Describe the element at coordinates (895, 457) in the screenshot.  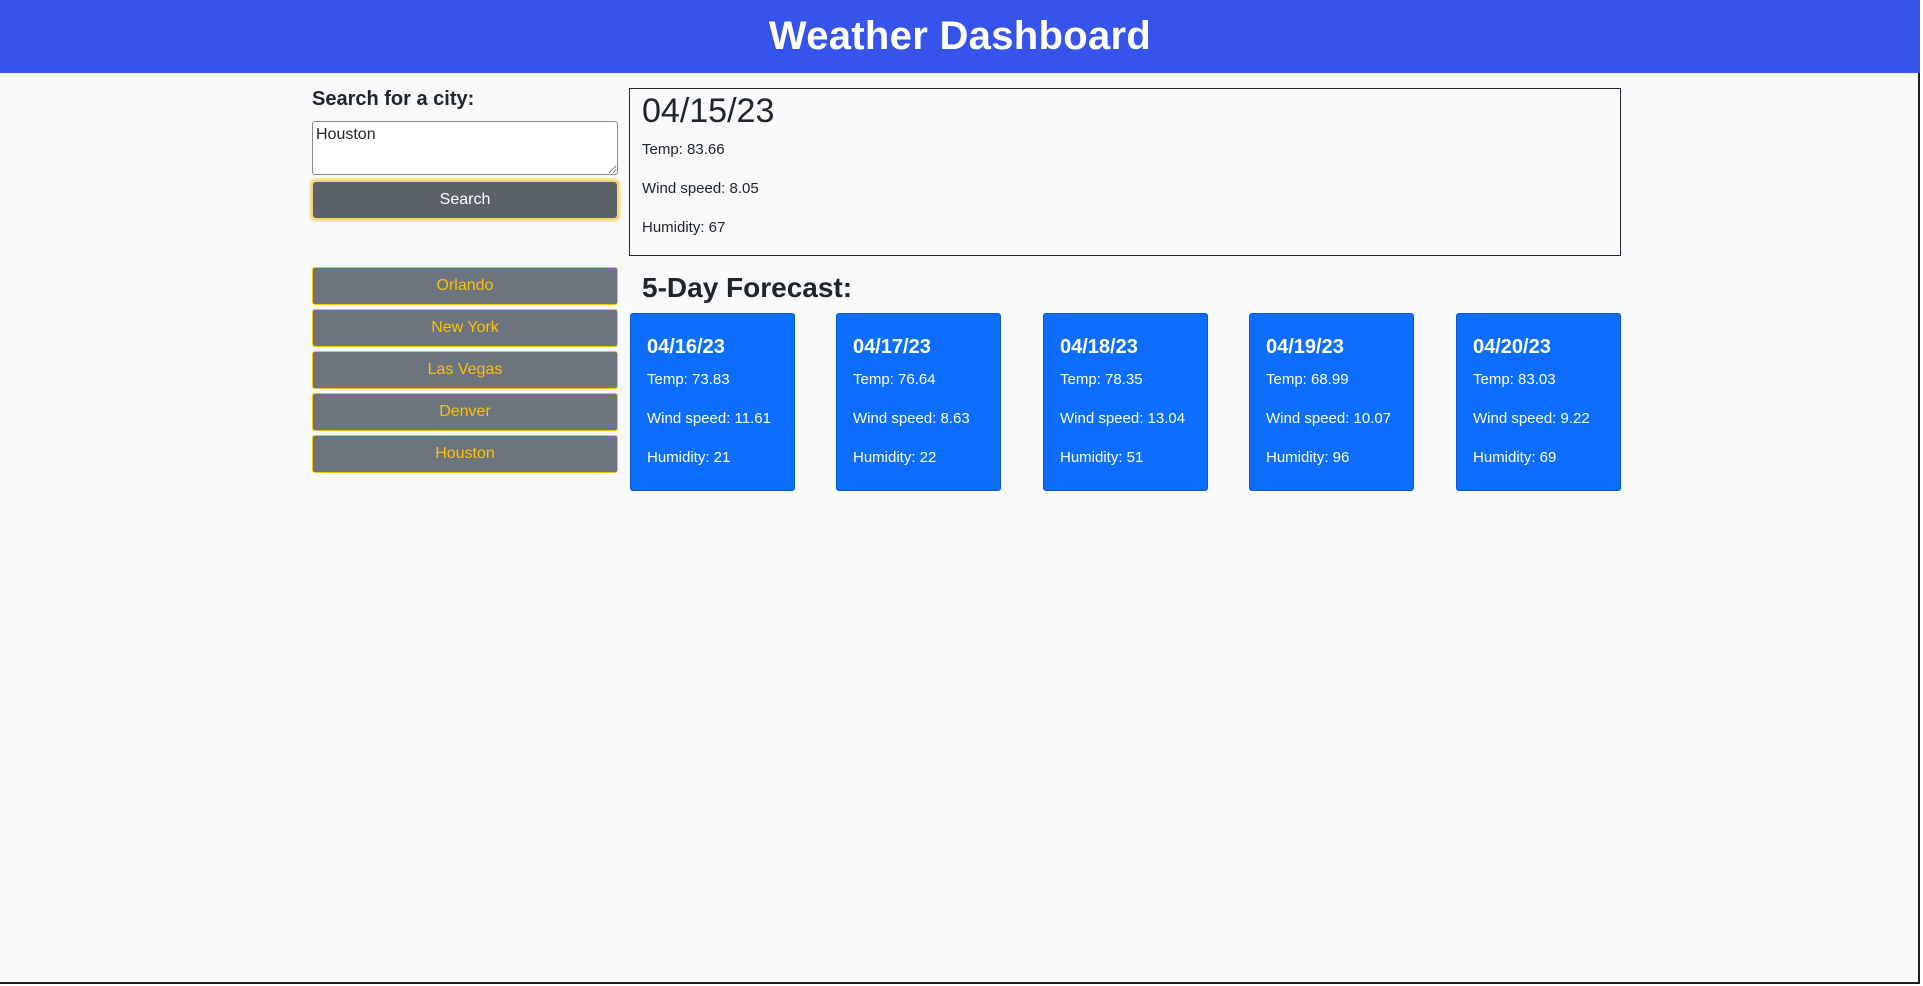
I see `forecast-humidity: Humidity: 22` at that location.